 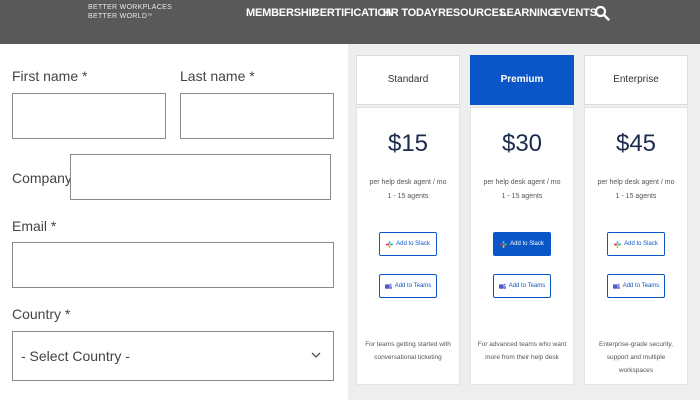 I want to click on plan-name: Premium, so click(x=522, y=79).